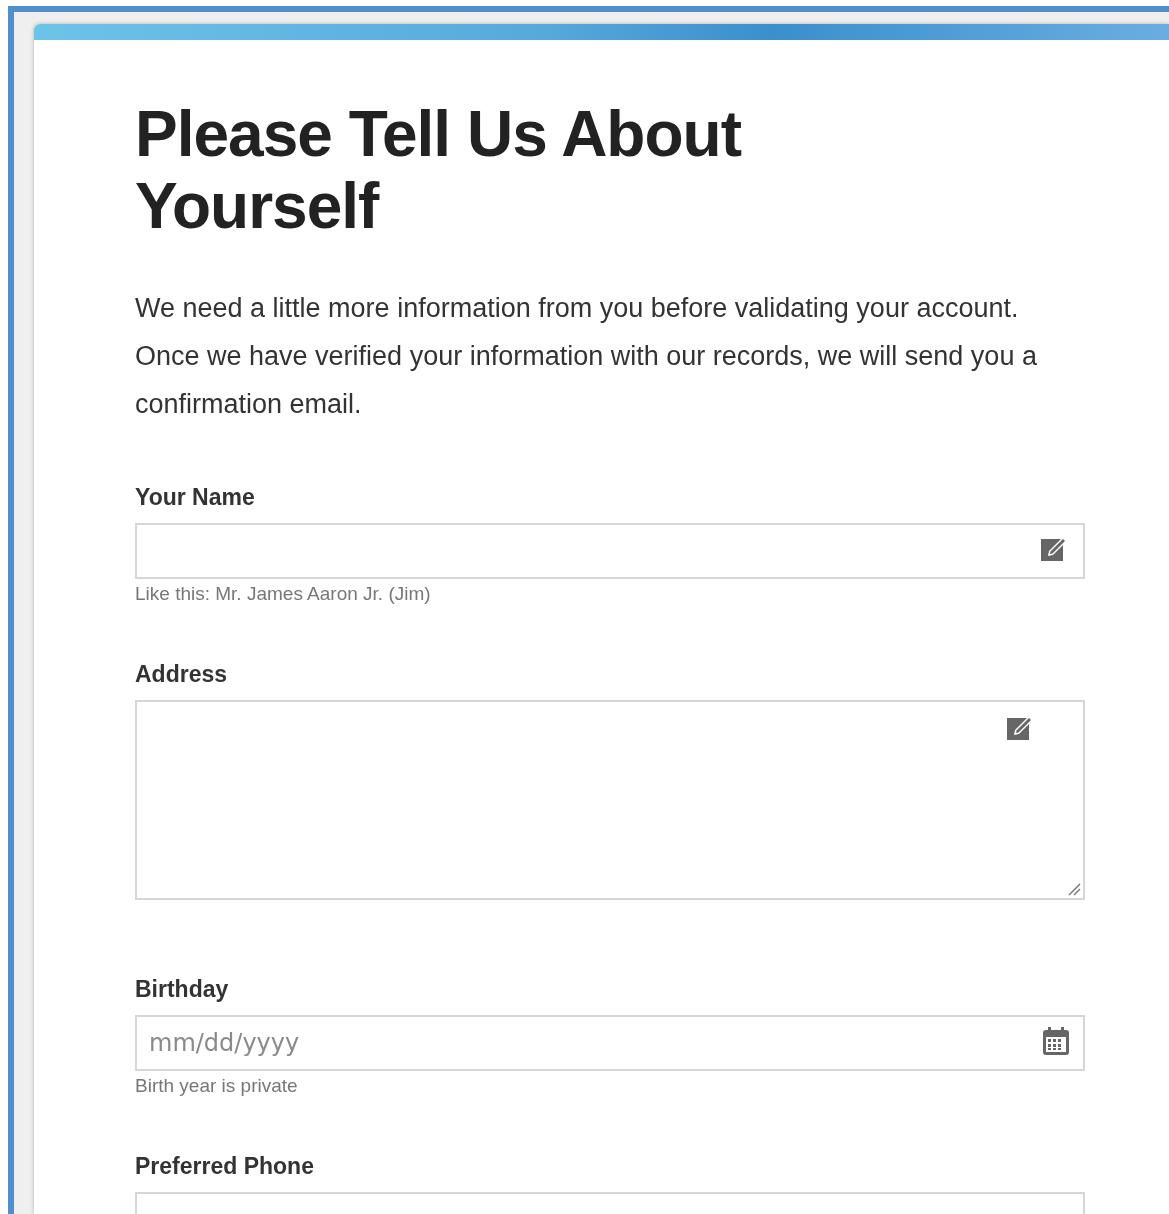 The width and height of the screenshot is (1169, 1214). I want to click on field-label: Address, so click(182, 674).